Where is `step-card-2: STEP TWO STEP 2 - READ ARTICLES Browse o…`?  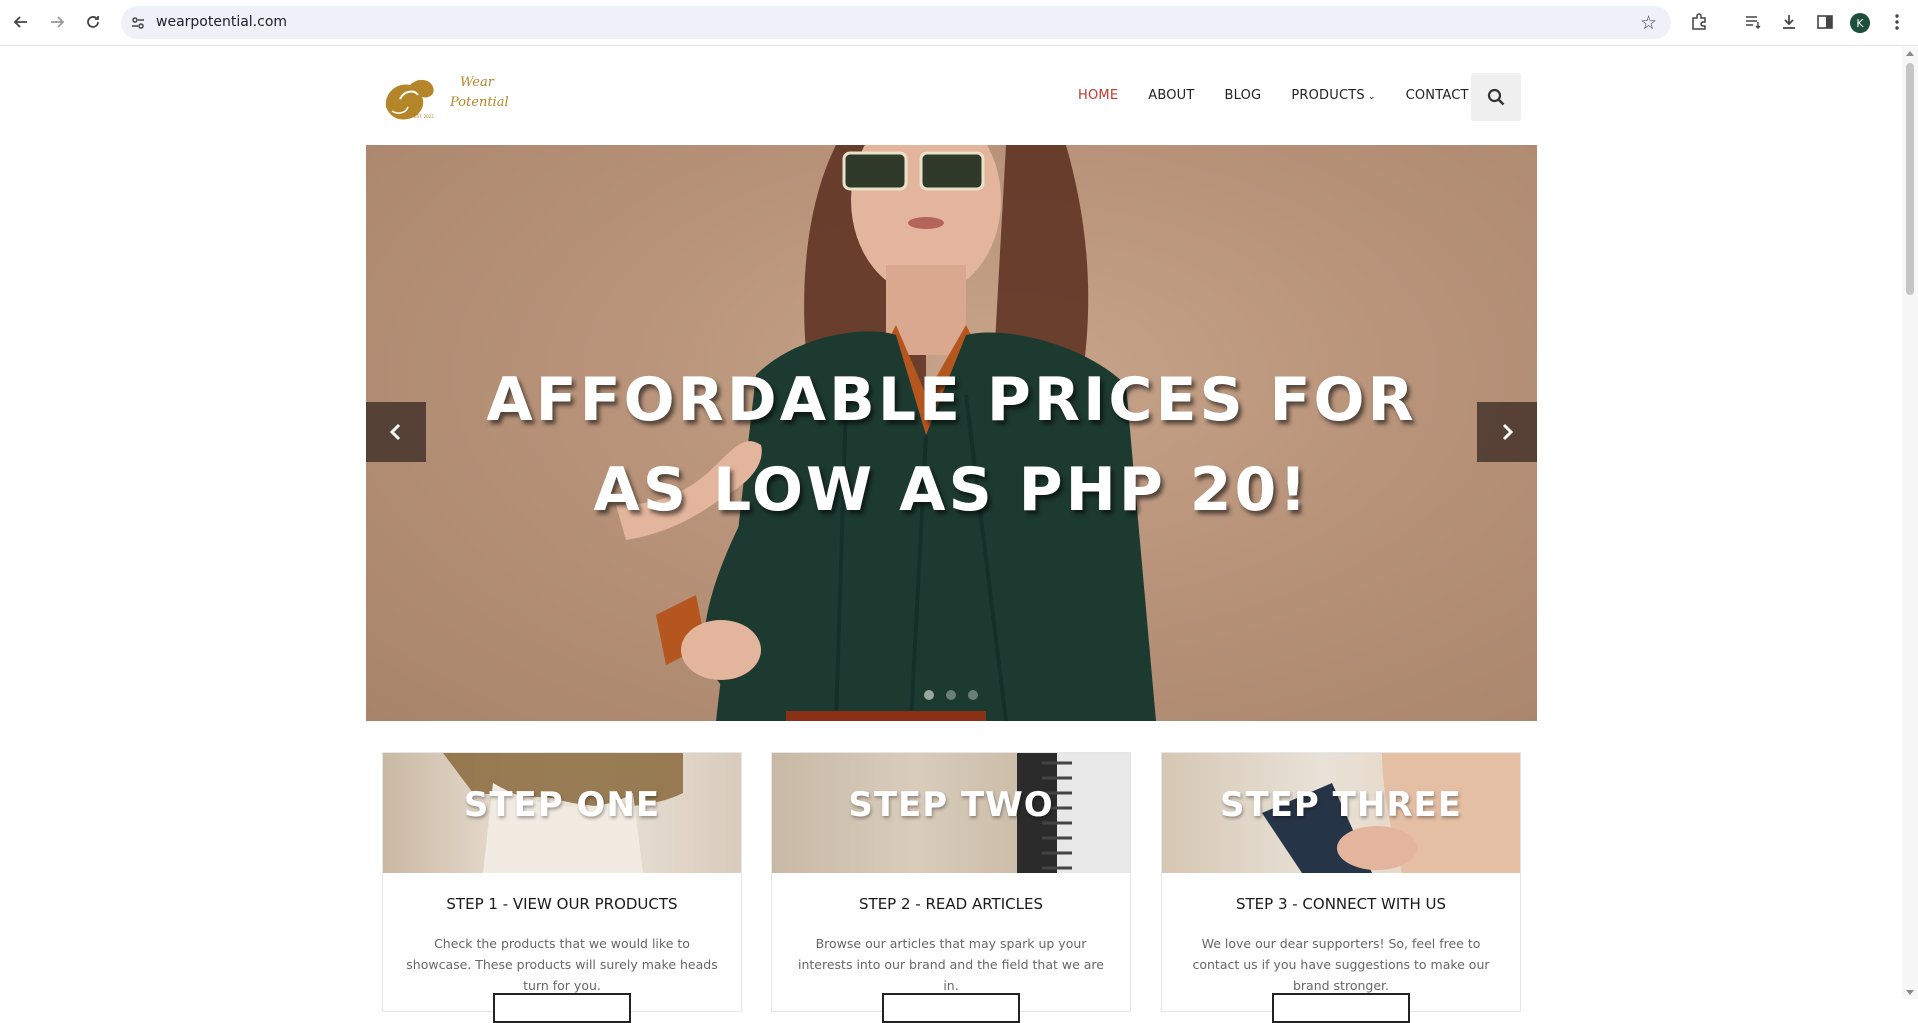 step-card-2: STEP TWO STEP 2 - READ ARTICLES Browse o… is located at coordinates (951, 887).